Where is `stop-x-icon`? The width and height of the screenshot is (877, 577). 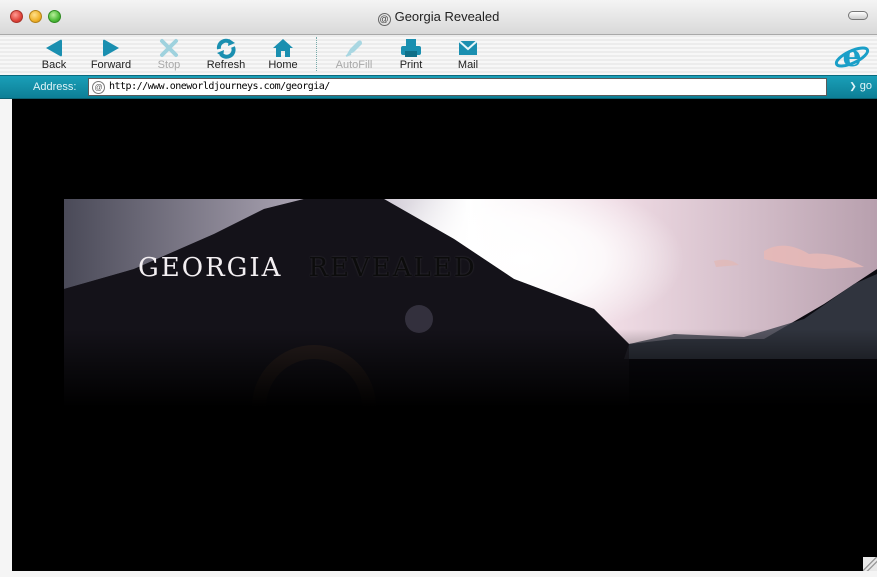 stop-x-icon is located at coordinates (169, 48).